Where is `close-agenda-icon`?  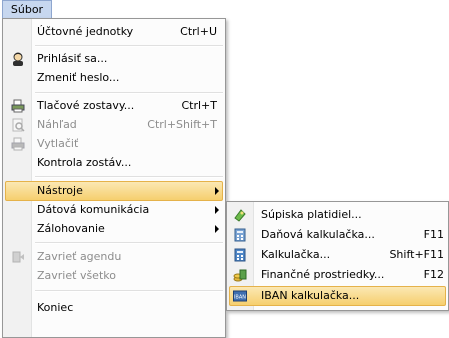 close-agenda-icon is located at coordinates (18, 257).